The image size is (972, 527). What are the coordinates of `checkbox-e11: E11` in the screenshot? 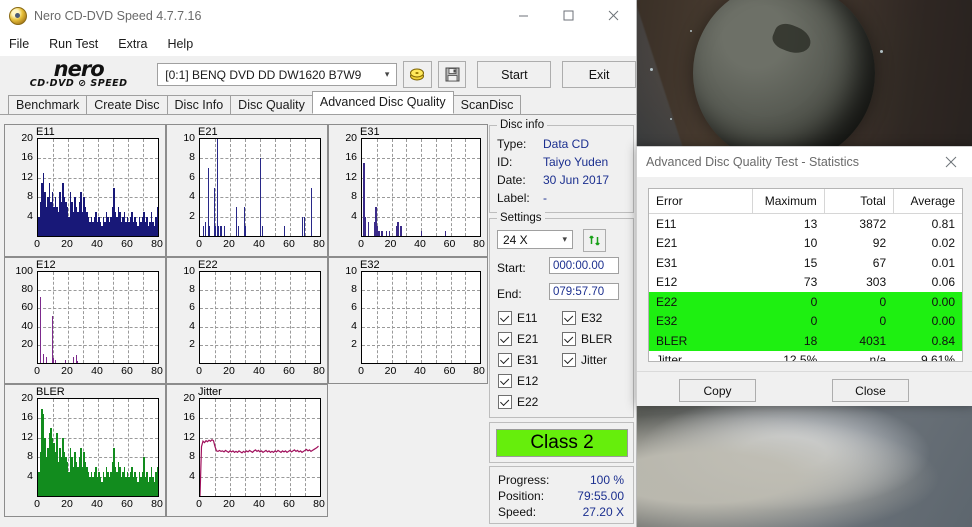 It's located at (517, 318).